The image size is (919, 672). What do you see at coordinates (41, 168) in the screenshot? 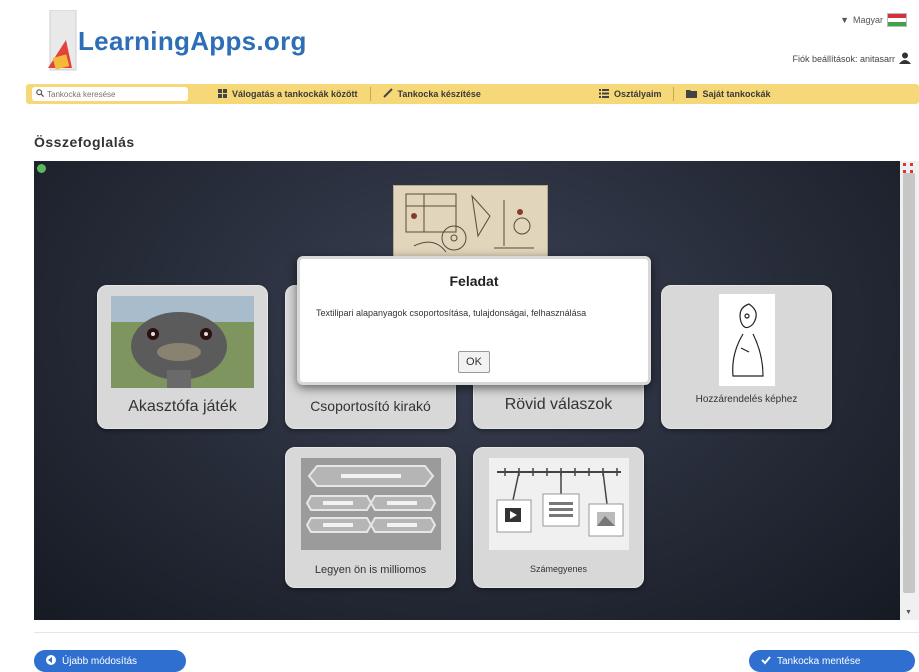
I see `status-dot-icon` at bounding box center [41, 168].